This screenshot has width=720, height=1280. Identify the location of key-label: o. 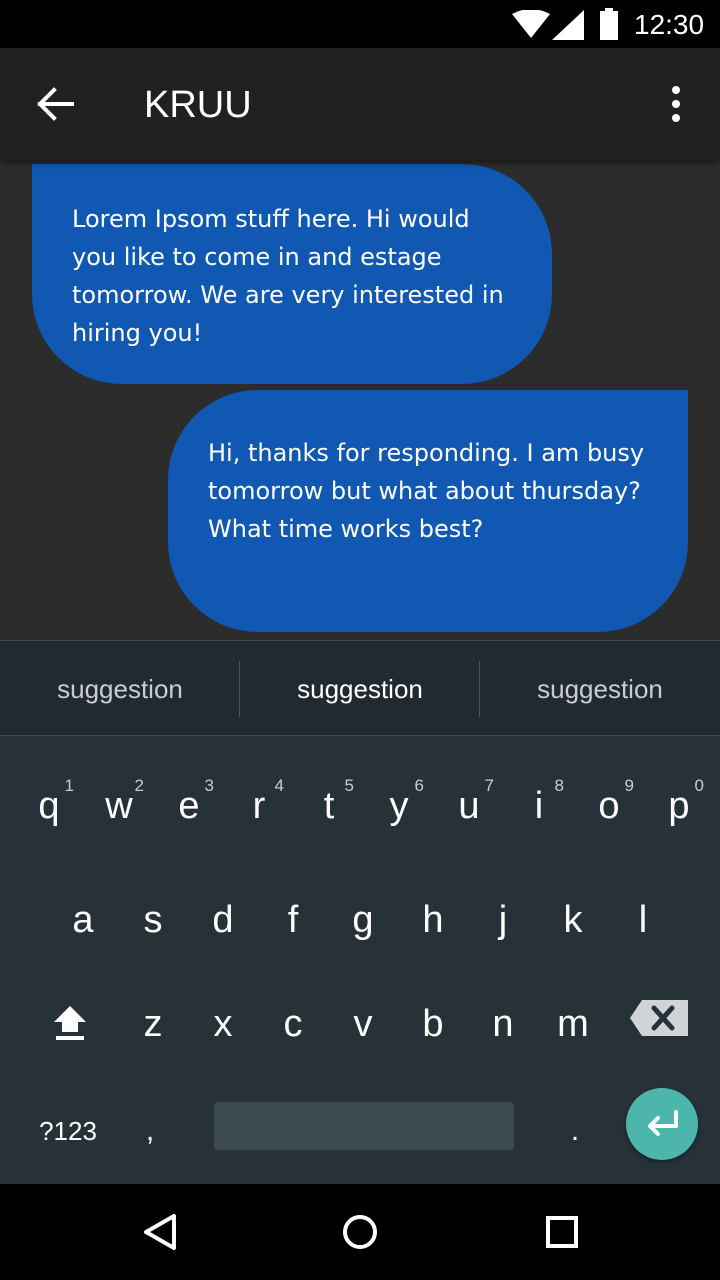
(609, 806).